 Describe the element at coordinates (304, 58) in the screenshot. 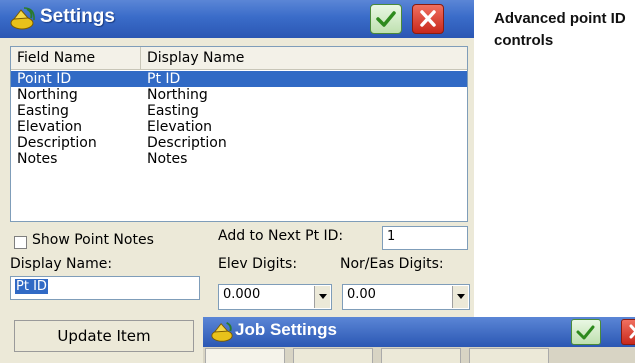

I see `column-header-display-name: Display Name` at that location.